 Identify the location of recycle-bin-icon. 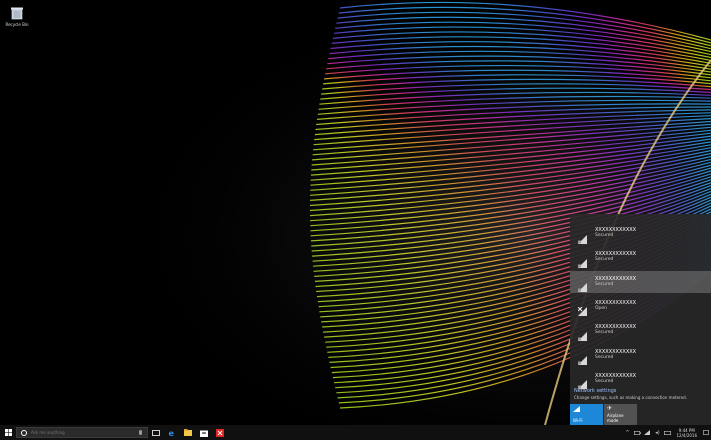
(17, 13).